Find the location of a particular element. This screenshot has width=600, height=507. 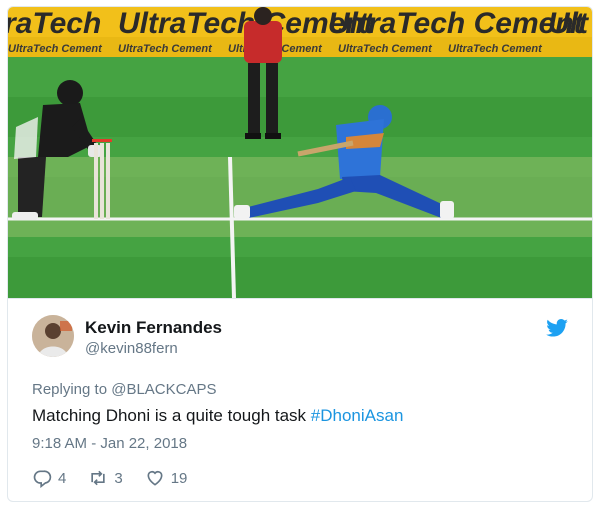

reply-context: Replying to @BLACKCAPS is located at coordinates (124, 389).